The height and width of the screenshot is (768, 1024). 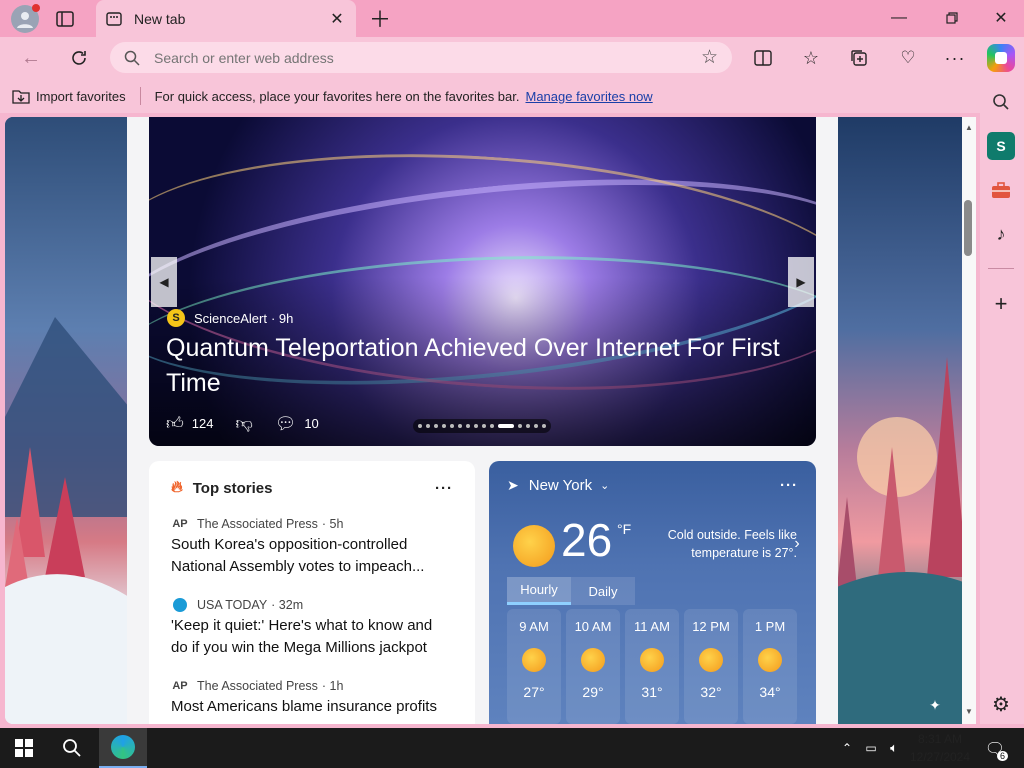 I want to click on address-bar: ☆, so click(x=421, y=57).